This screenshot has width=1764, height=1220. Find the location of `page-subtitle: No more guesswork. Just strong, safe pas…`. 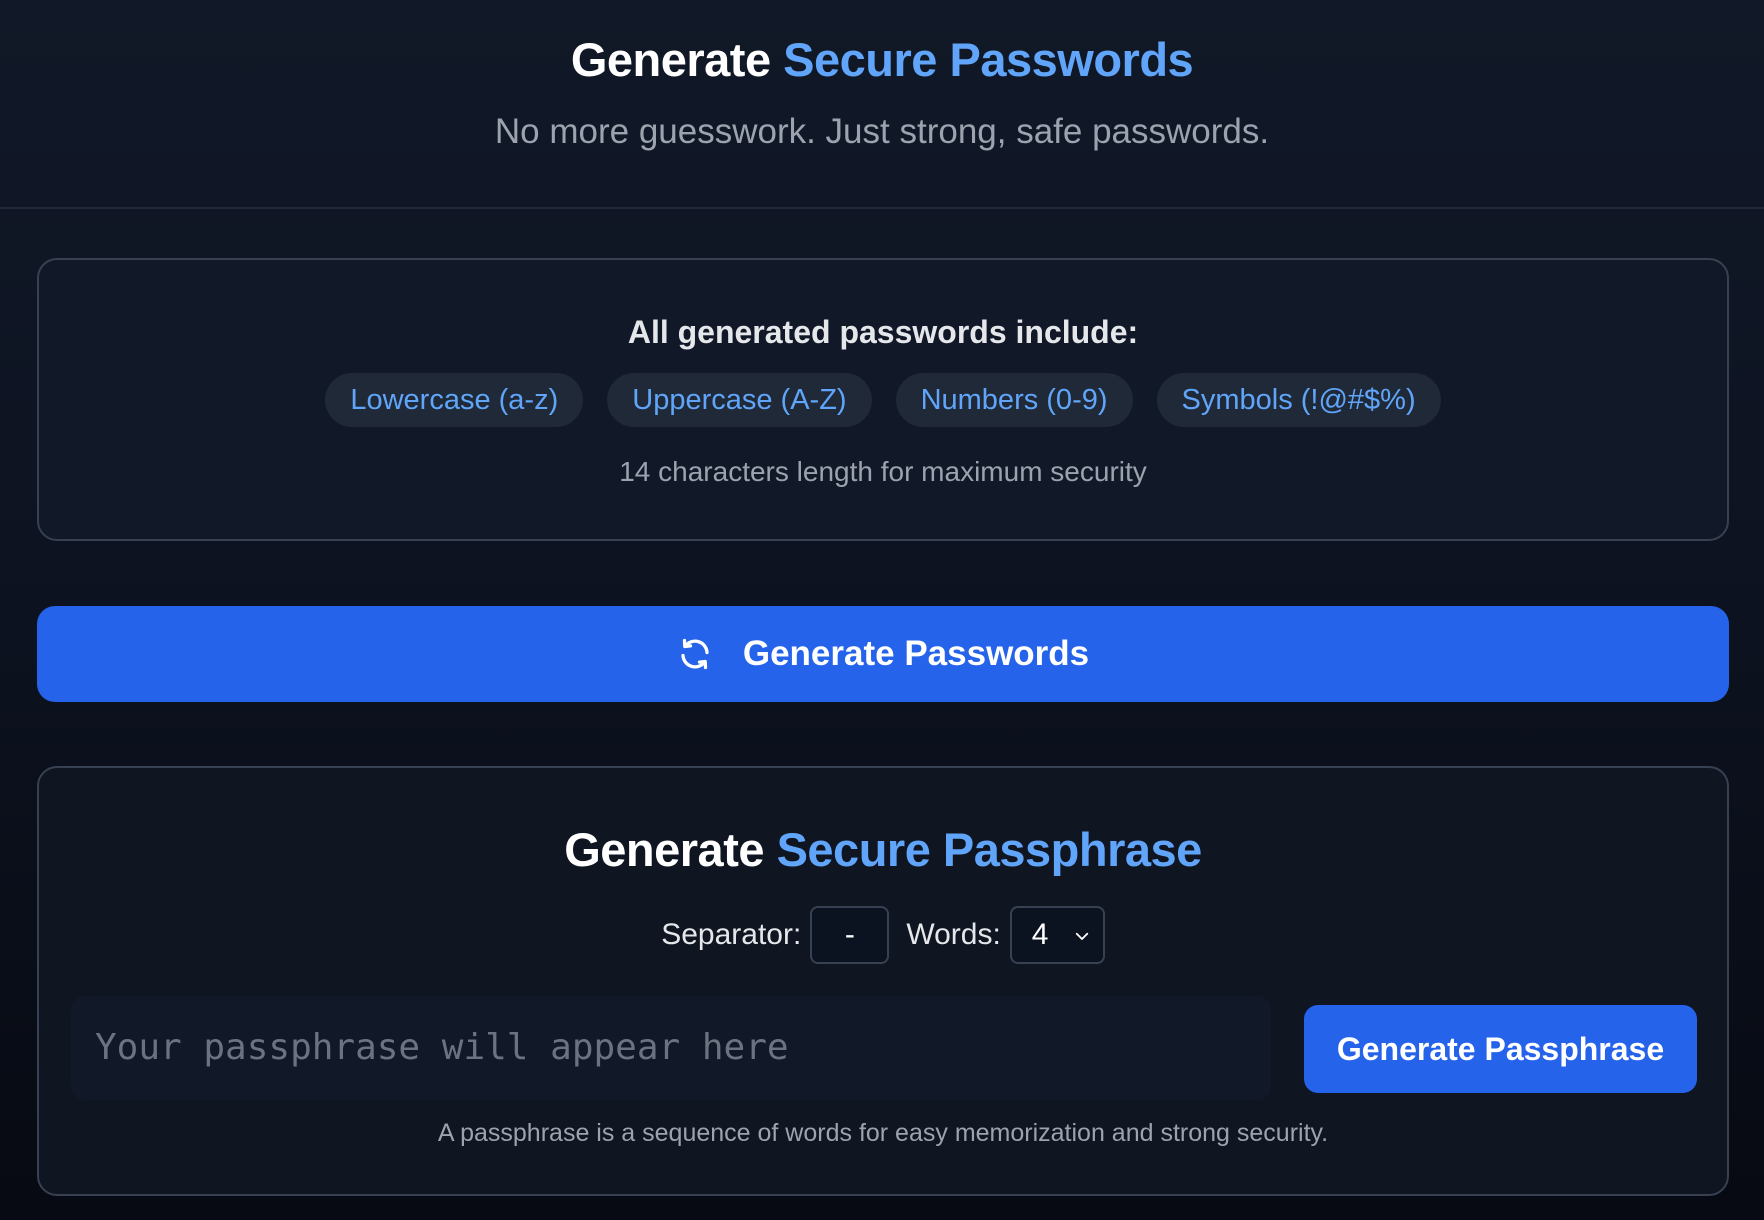

page-subtitle: No more guesswork. Just strong, safe pas… is located at coordinates (882, 131).